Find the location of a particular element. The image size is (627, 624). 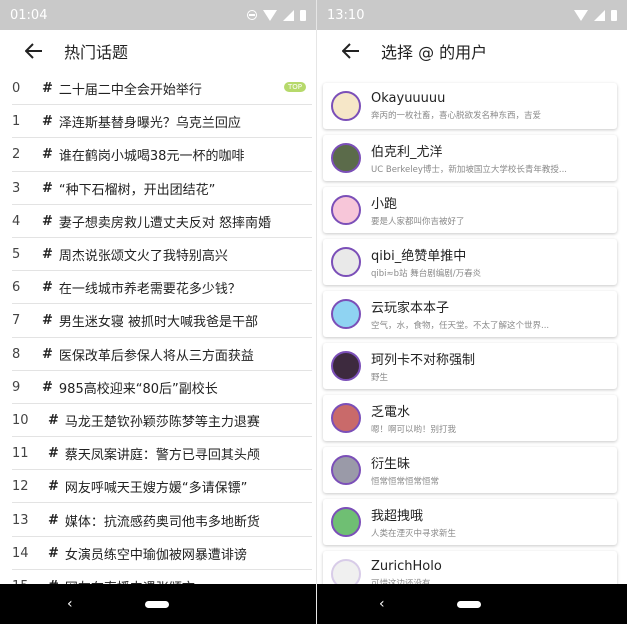

topic-row: 9 #985高校迎来“80后”副校长 is located at coordinates (158, 387).